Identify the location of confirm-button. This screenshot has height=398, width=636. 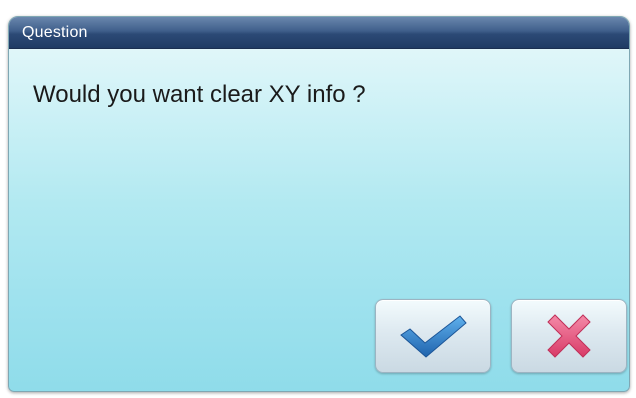
(433, 336).